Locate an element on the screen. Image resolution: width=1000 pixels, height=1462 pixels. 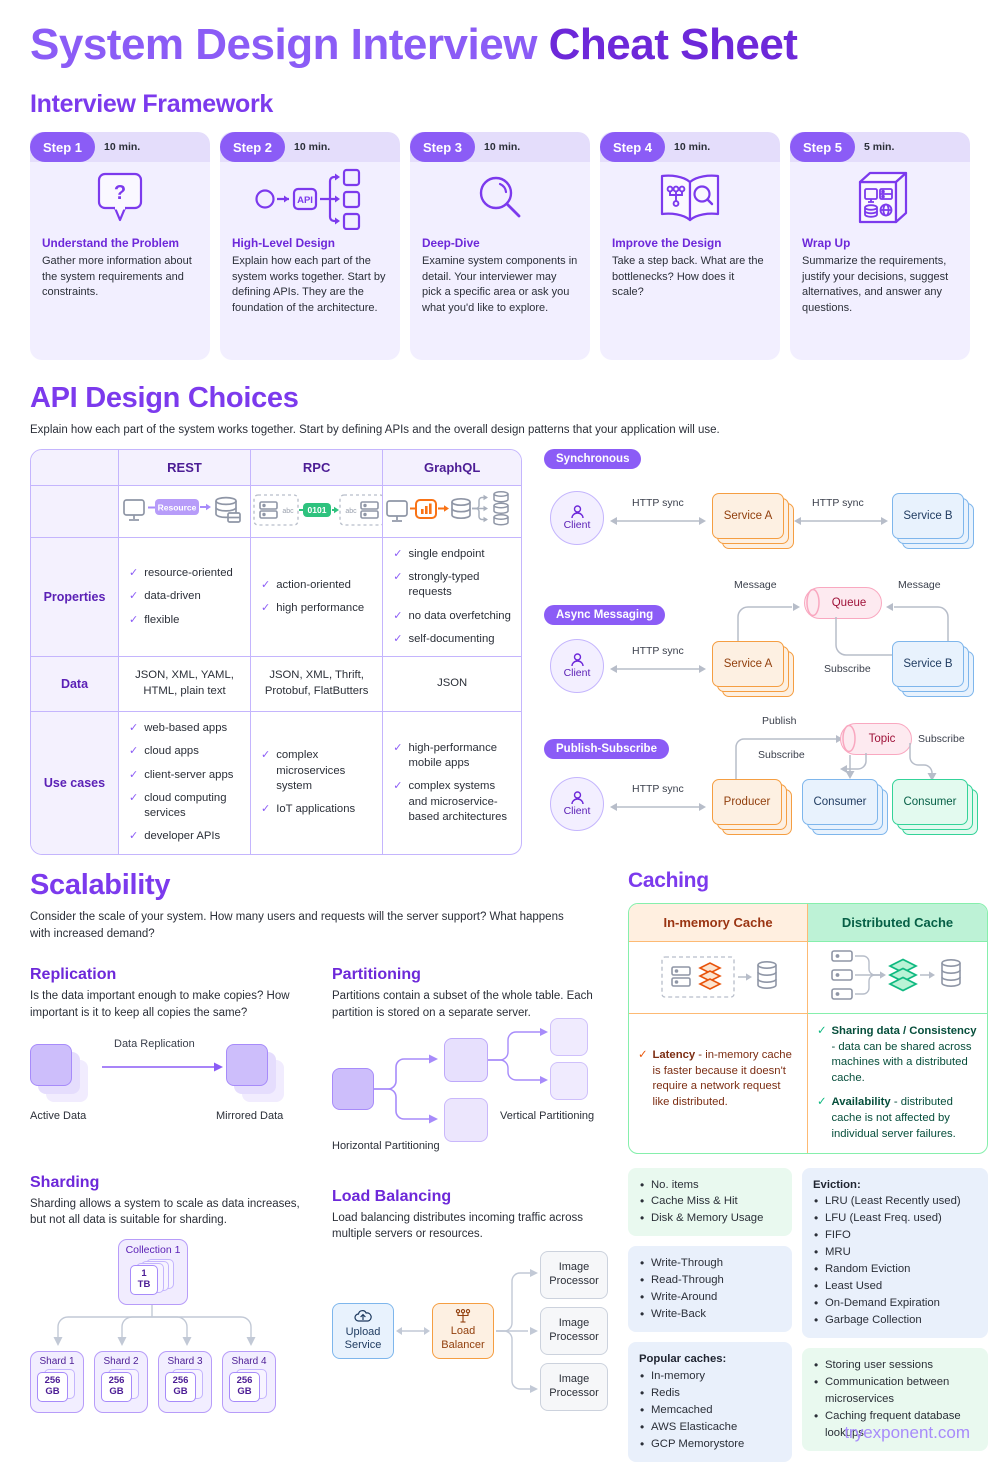
check-item: ✓ high performance is located at coordinates (316, 608).